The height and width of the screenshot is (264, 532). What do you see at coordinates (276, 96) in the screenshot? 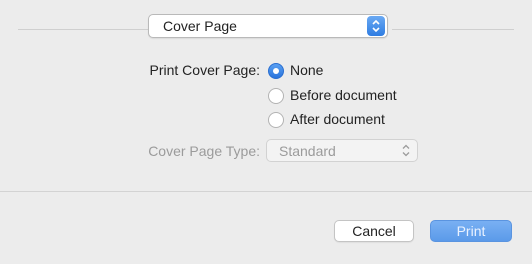
I see `radio-before-document` at bounding box center [276, 96].